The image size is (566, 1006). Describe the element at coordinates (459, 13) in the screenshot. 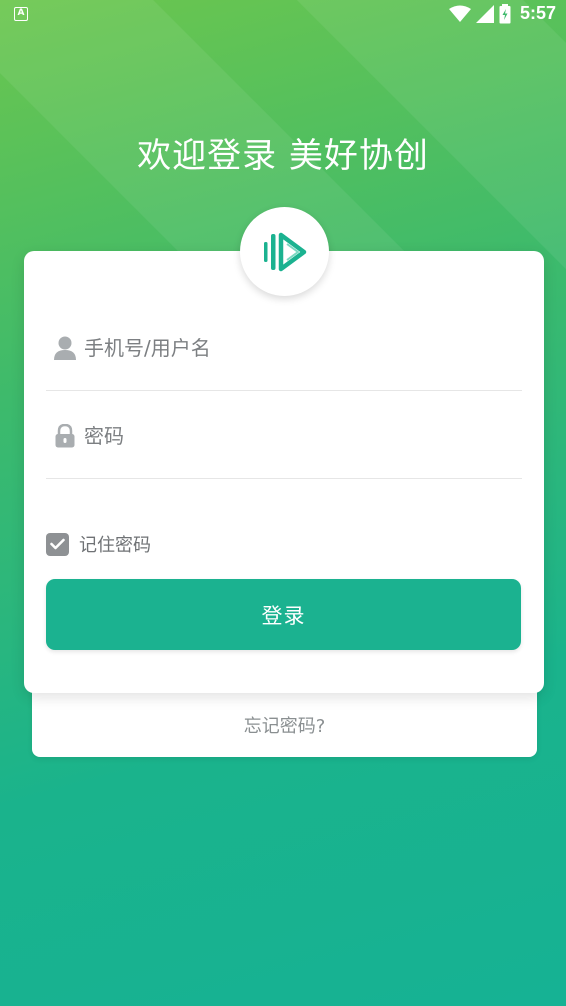

I see `wifi-icon` at that location.